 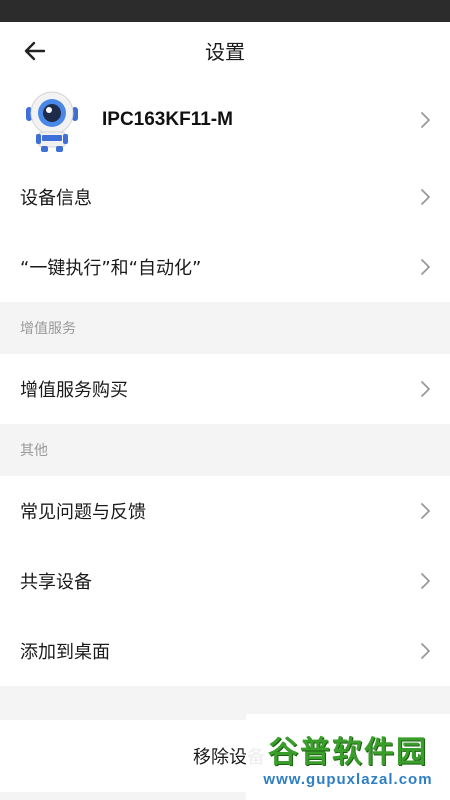 I want to click on value-added-purchase-row: 增值服务购买, so click(x=225, y=389).